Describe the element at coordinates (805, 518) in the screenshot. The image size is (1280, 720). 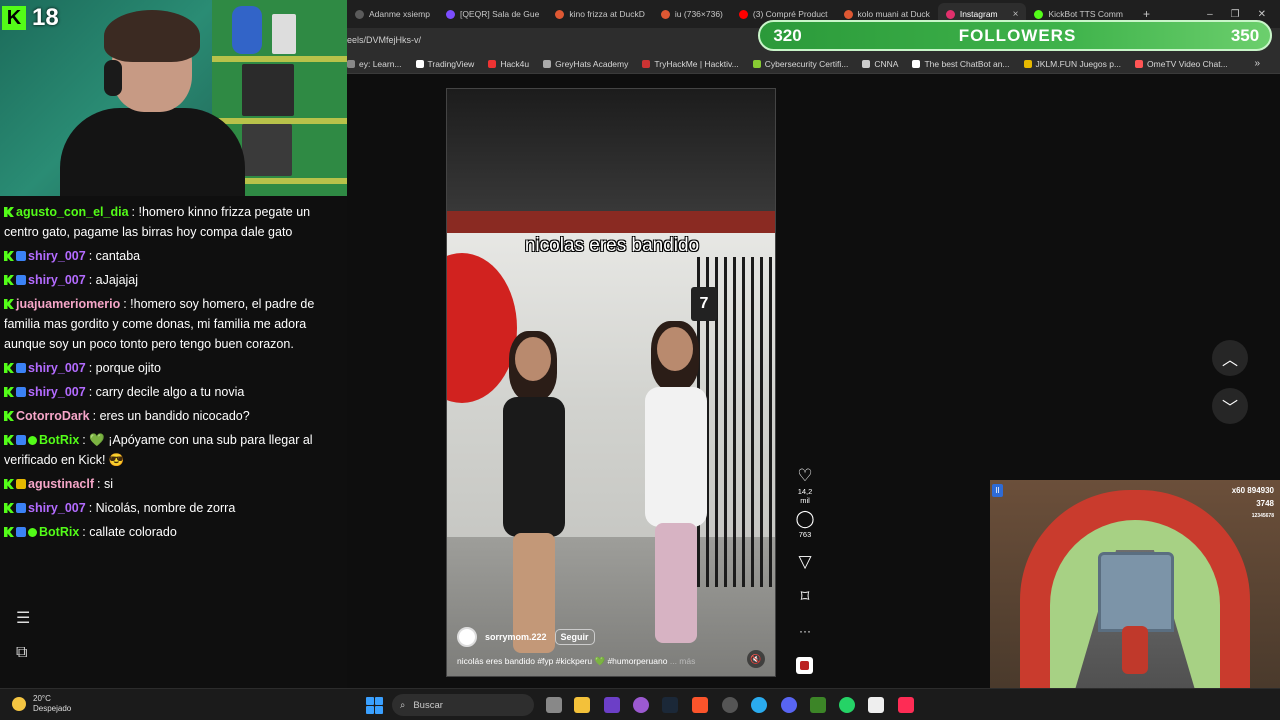
I see `comment-icon: ◯` at that location.